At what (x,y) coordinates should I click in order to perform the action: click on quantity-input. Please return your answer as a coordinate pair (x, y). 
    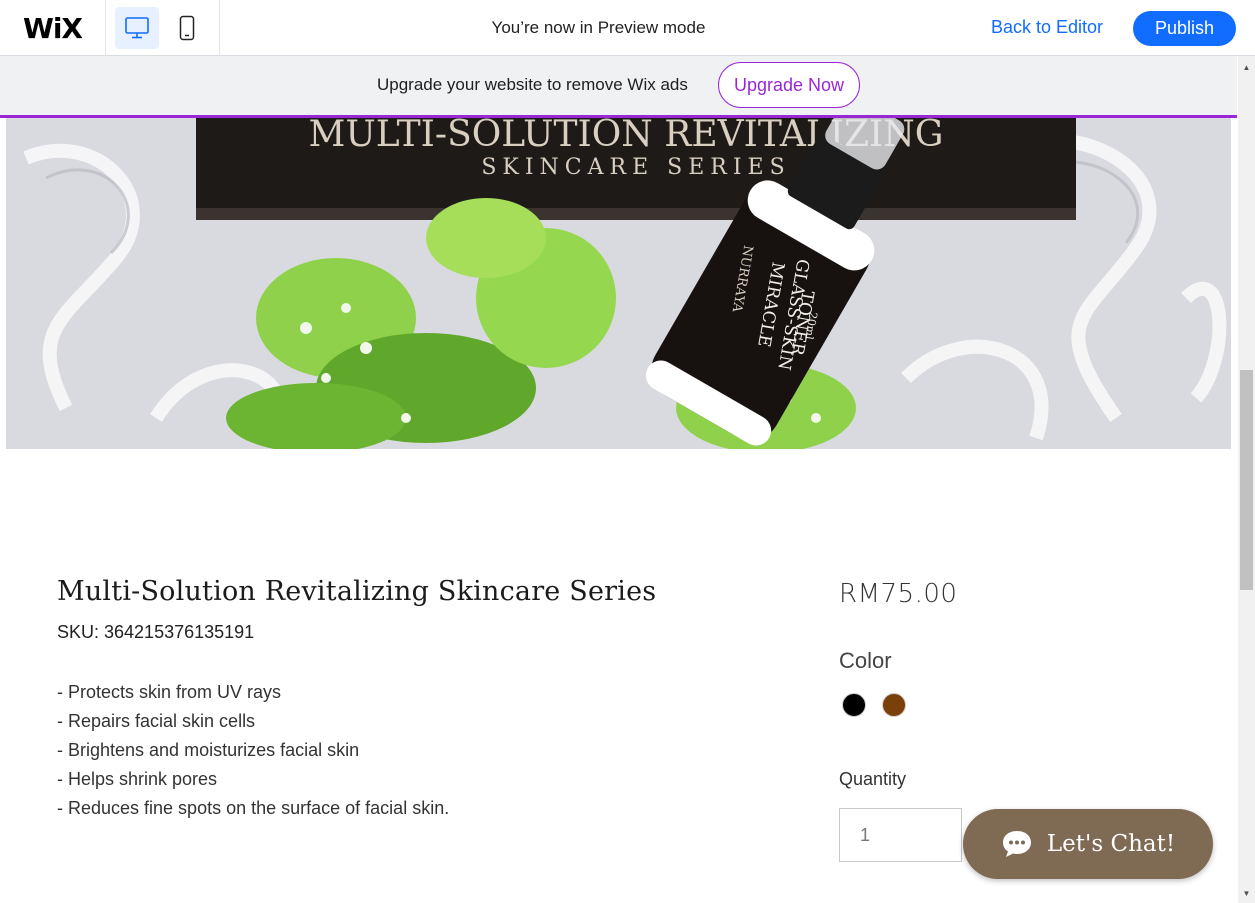
    Looking at the image, I should click on (900, 835).